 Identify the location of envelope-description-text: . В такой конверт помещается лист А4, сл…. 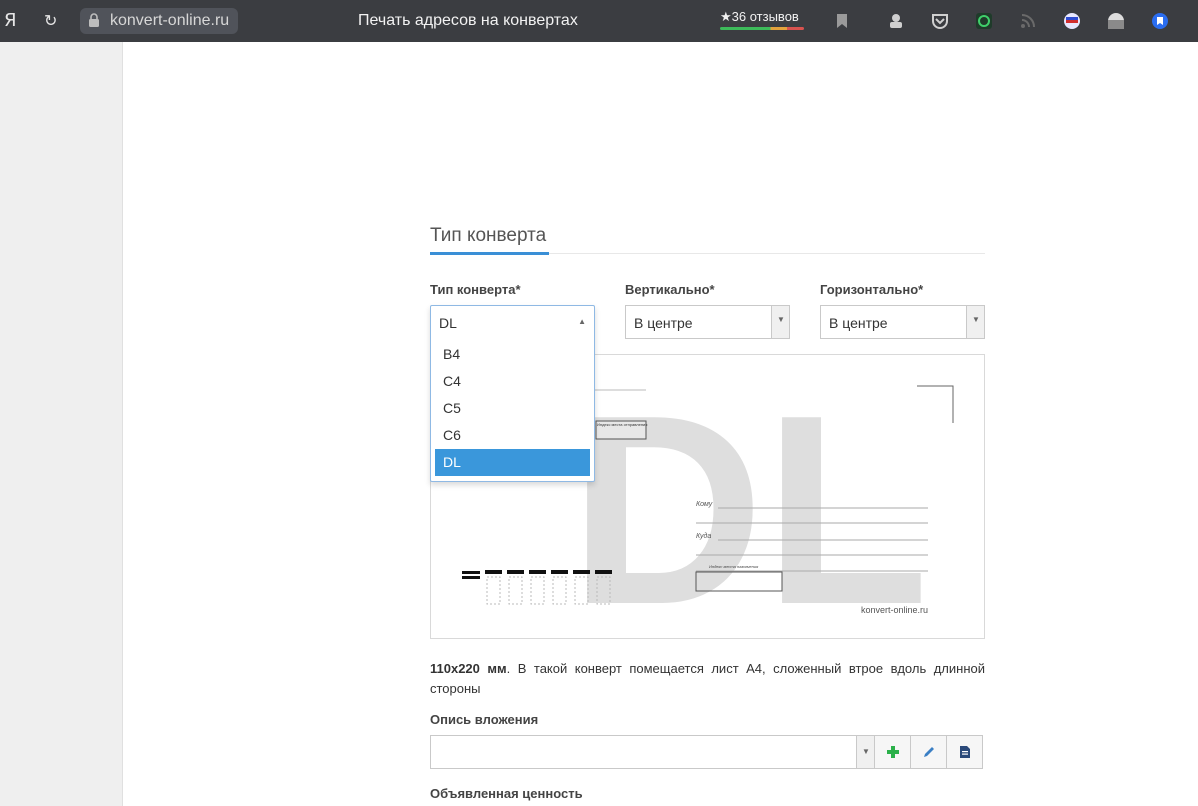
(707, 678).